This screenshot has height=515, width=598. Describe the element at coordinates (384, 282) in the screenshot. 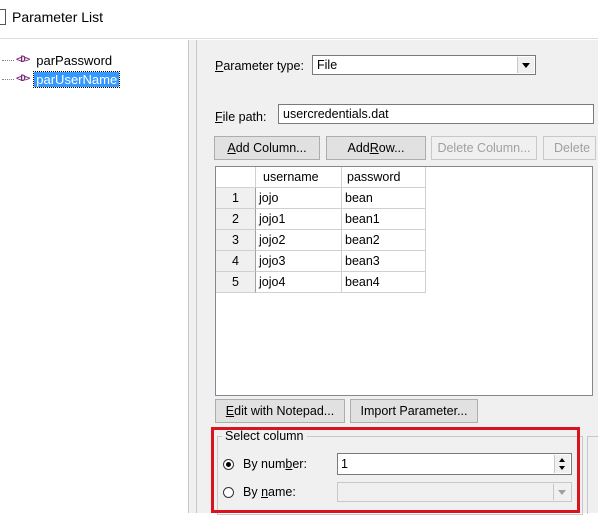

I see `grid-cell: bean4` at that location.